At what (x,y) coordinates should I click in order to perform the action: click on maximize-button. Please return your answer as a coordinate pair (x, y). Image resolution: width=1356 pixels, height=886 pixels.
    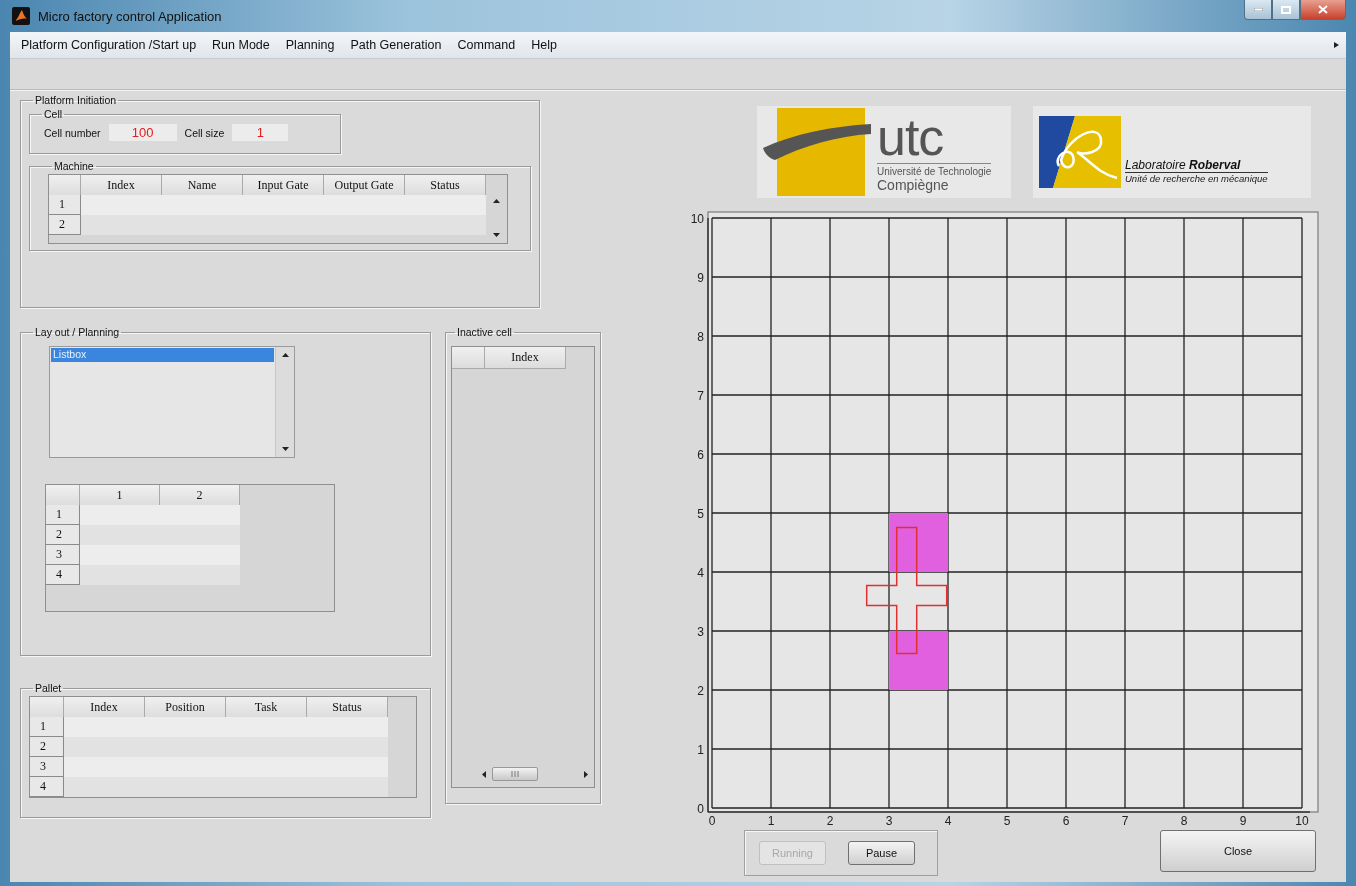
    Looking at the image, I should click on (1286, 10).